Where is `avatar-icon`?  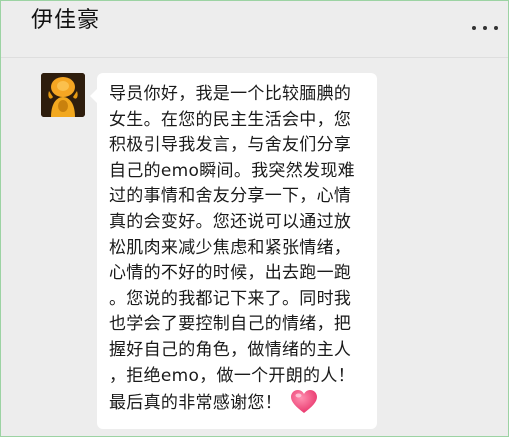
avatar-icon is located at coordinates (63, 95).